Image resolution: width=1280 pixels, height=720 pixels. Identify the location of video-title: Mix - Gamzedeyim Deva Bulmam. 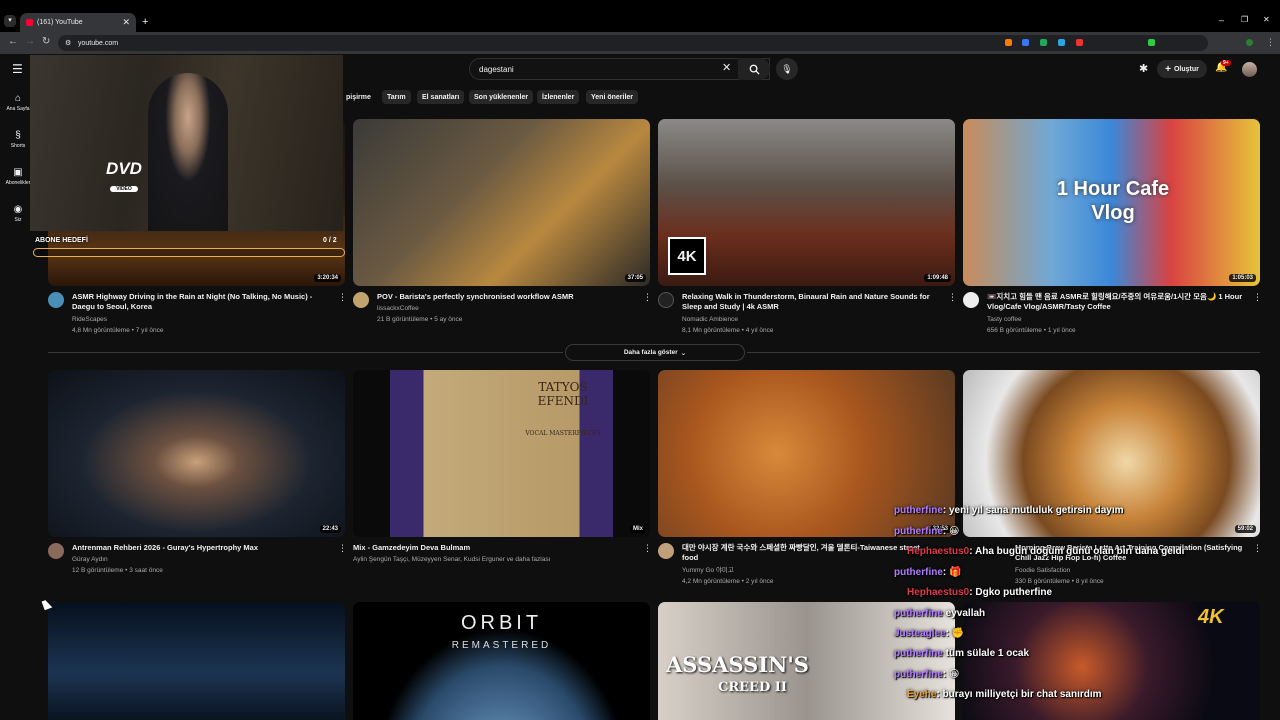
(493, 548).